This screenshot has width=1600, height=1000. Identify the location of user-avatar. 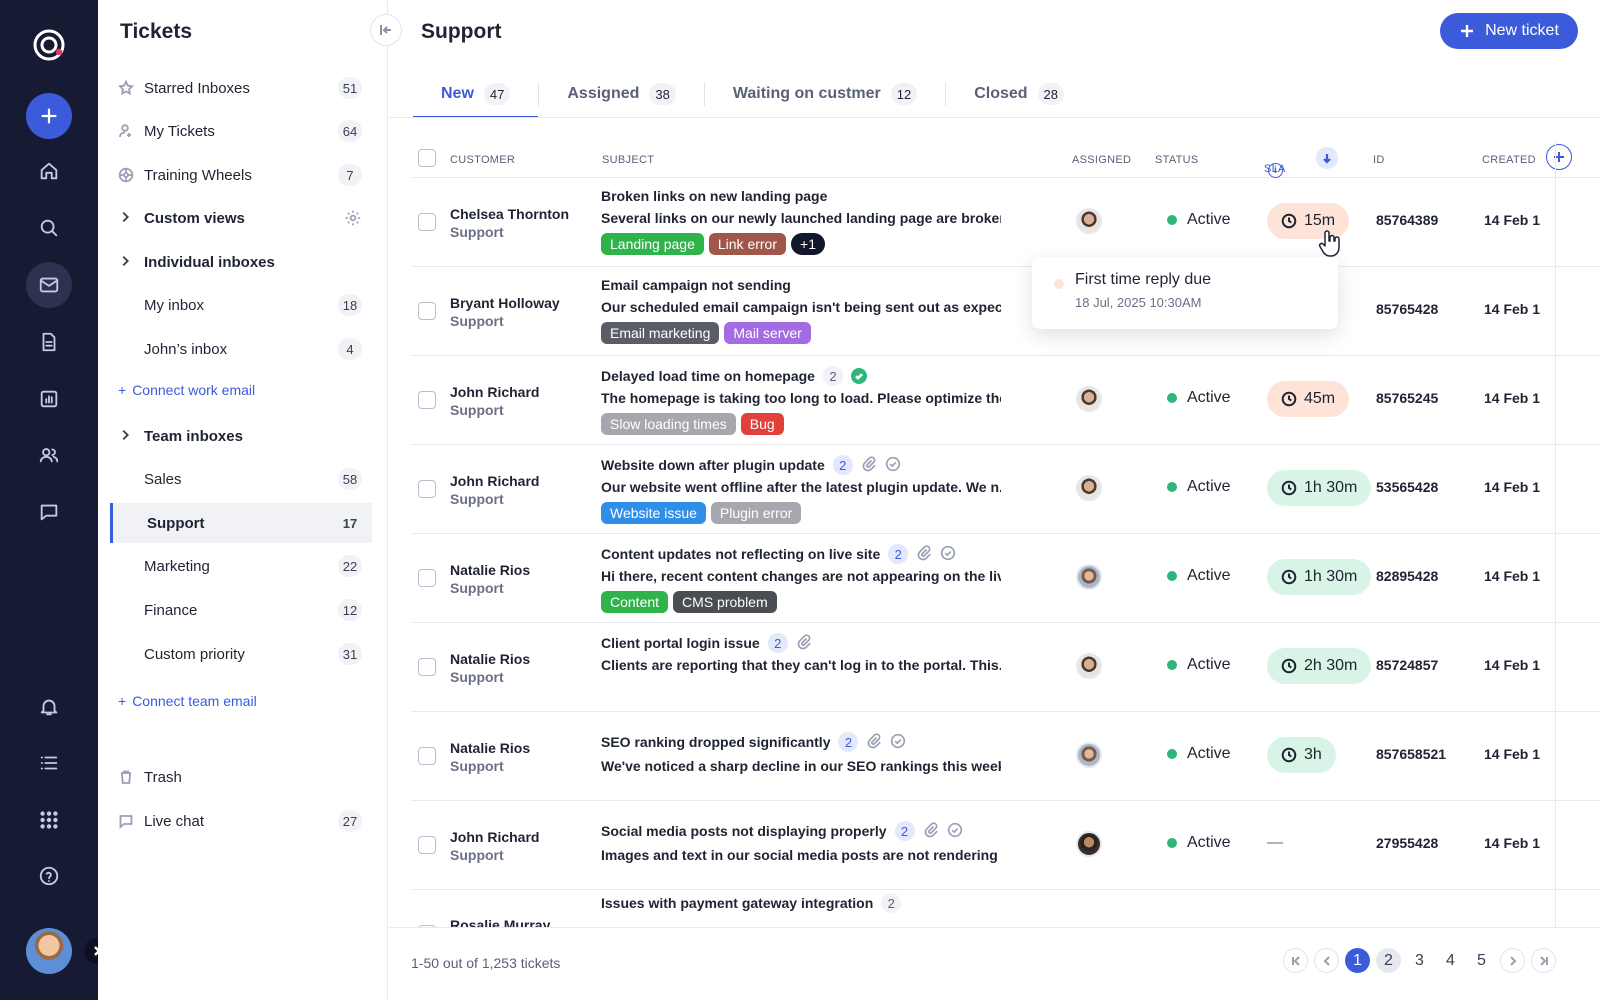
(49, 951).